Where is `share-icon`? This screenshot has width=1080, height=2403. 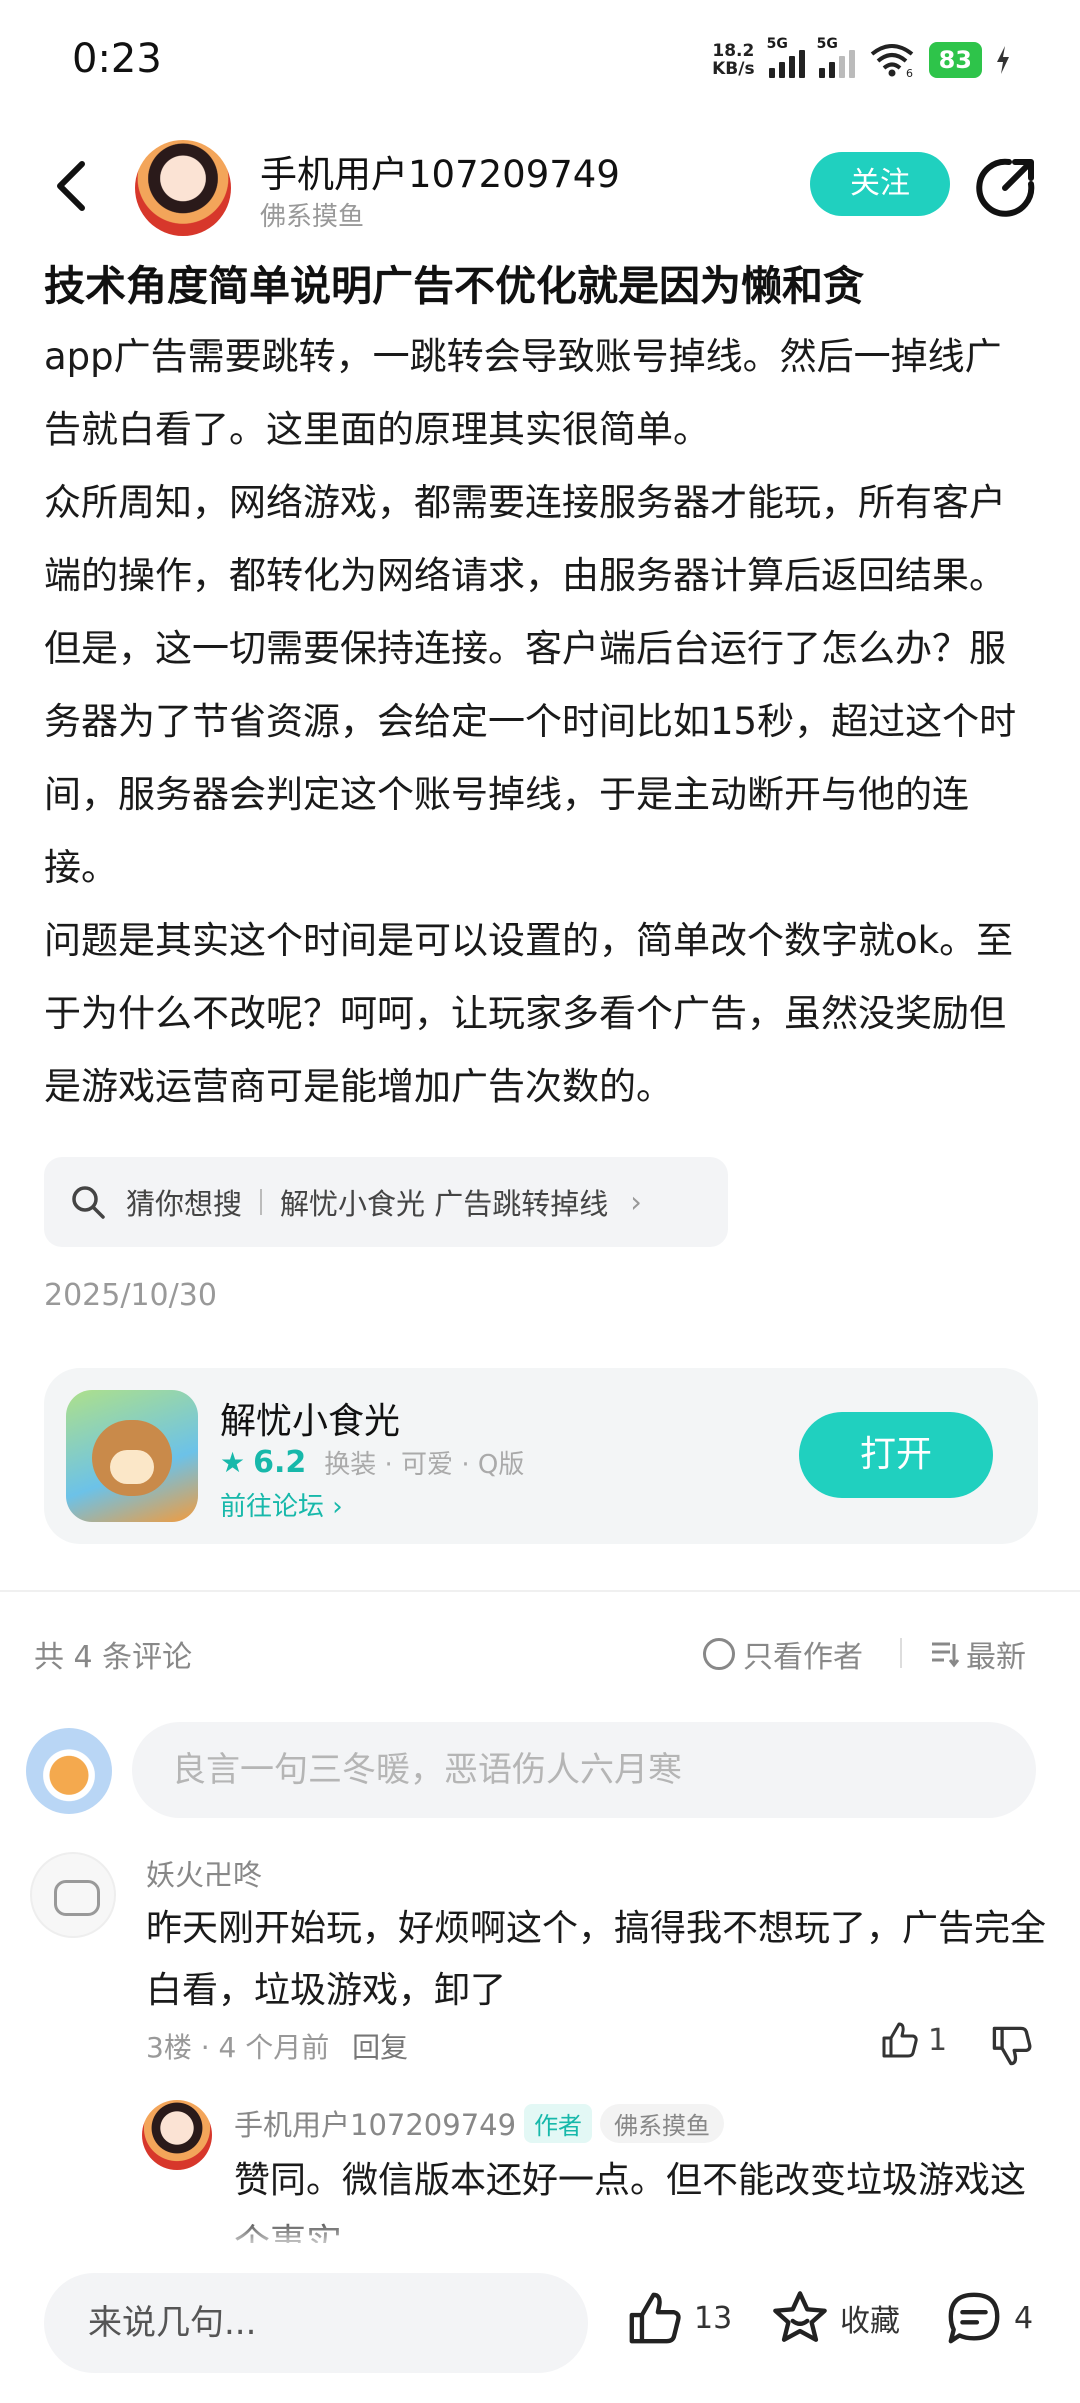
share-icon is located at coordinates (1006, 187).